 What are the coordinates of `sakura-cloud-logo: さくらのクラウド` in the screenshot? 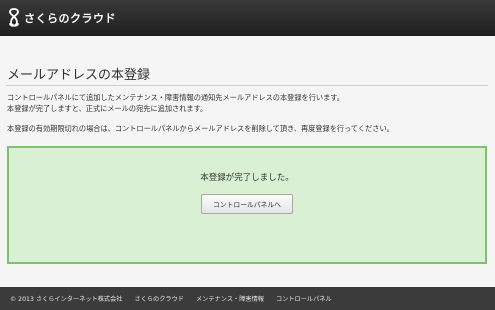 It's located at (62, 18).